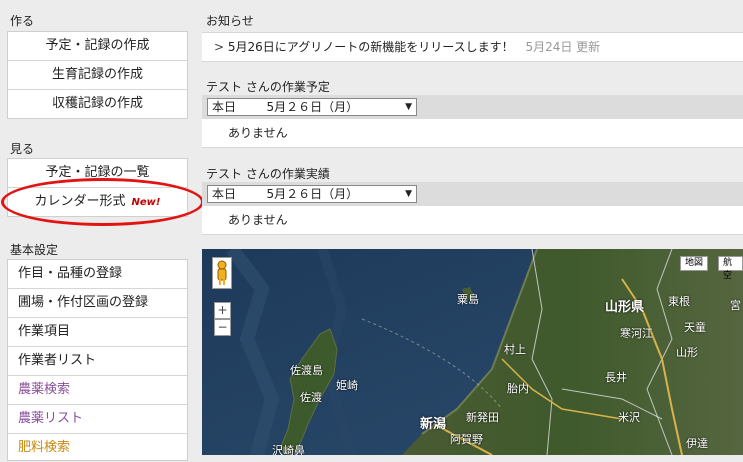 This screenshot has height=462, width=743. I want to click on notice-label: お知らせ, so click(230, 21).